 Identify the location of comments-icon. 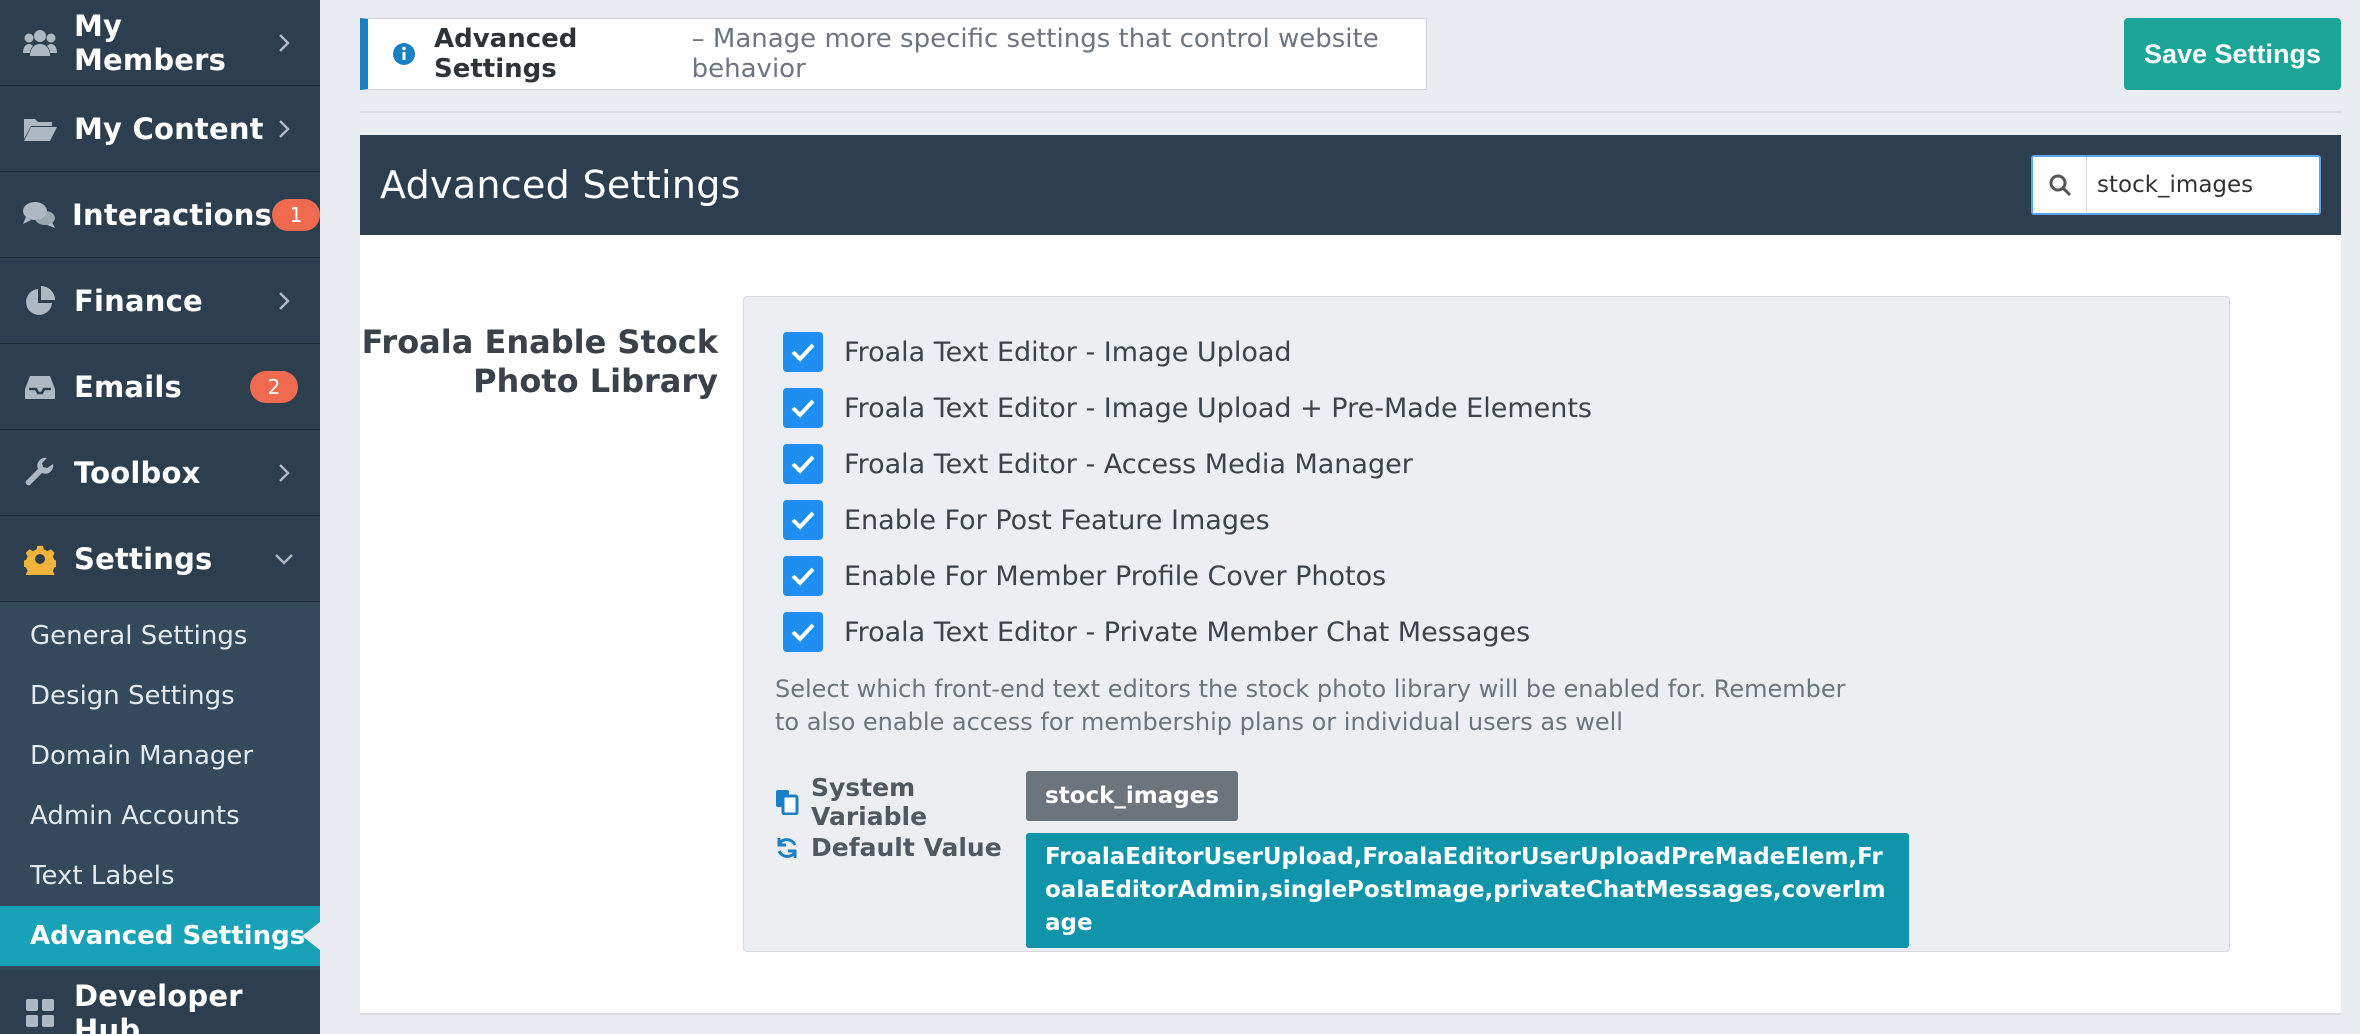
(39, 215).